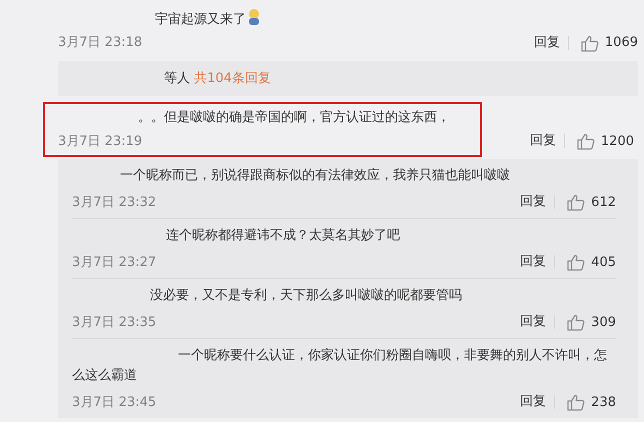 This screenshot has height=422, width=644. What do you see at coordinates (617, 141) in the screenshot?
I see `like-count: 1200` at bounding box center [617, 141].